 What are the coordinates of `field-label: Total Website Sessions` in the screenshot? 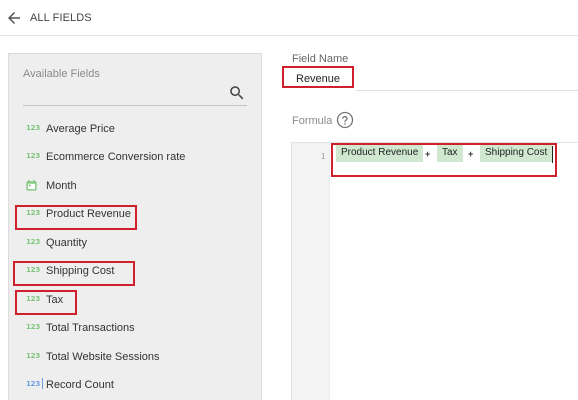 It's located at (103, 357).